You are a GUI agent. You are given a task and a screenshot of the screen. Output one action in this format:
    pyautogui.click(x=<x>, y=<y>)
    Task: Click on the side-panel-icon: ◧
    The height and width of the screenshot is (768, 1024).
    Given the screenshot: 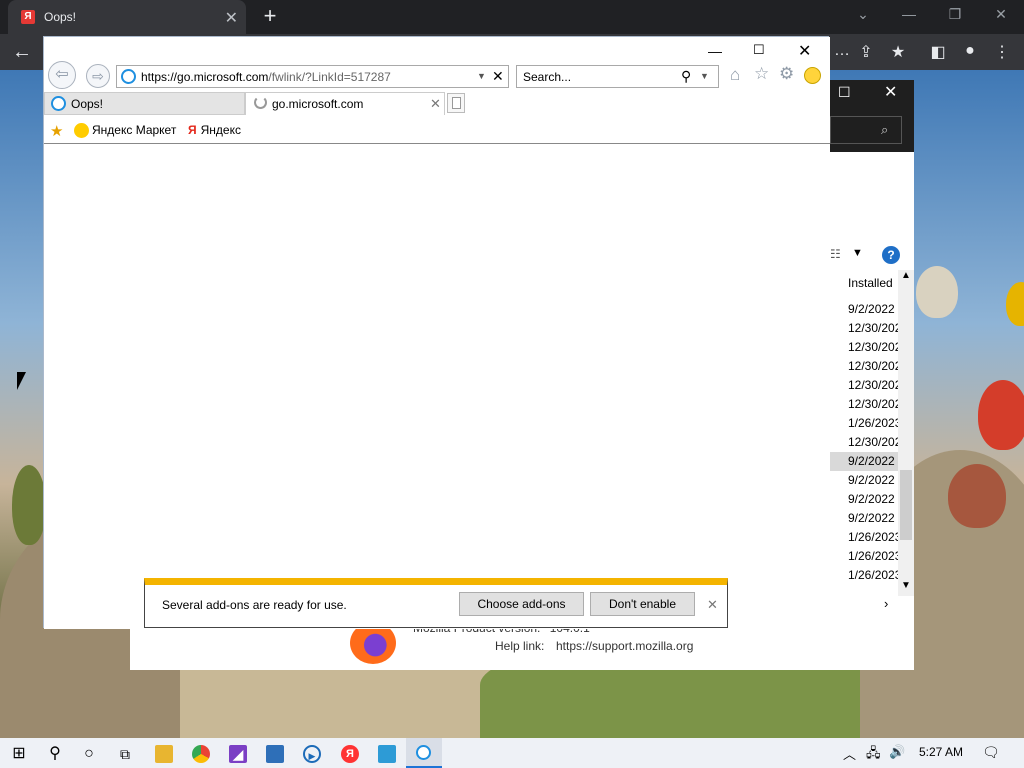 What is the action you would take?
    pyautogui.click(x=938, y=52)
    